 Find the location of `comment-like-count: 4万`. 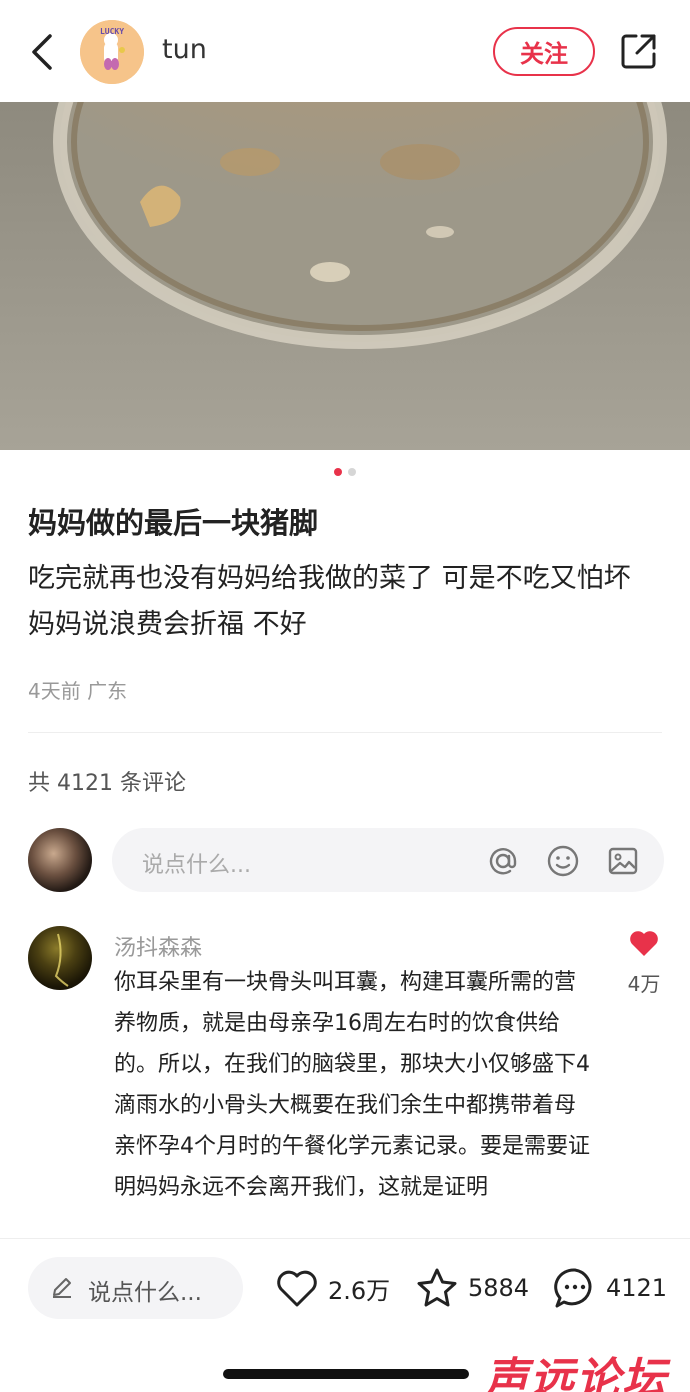

comment-like-count: 4万 is located at coordinates (644, 984).